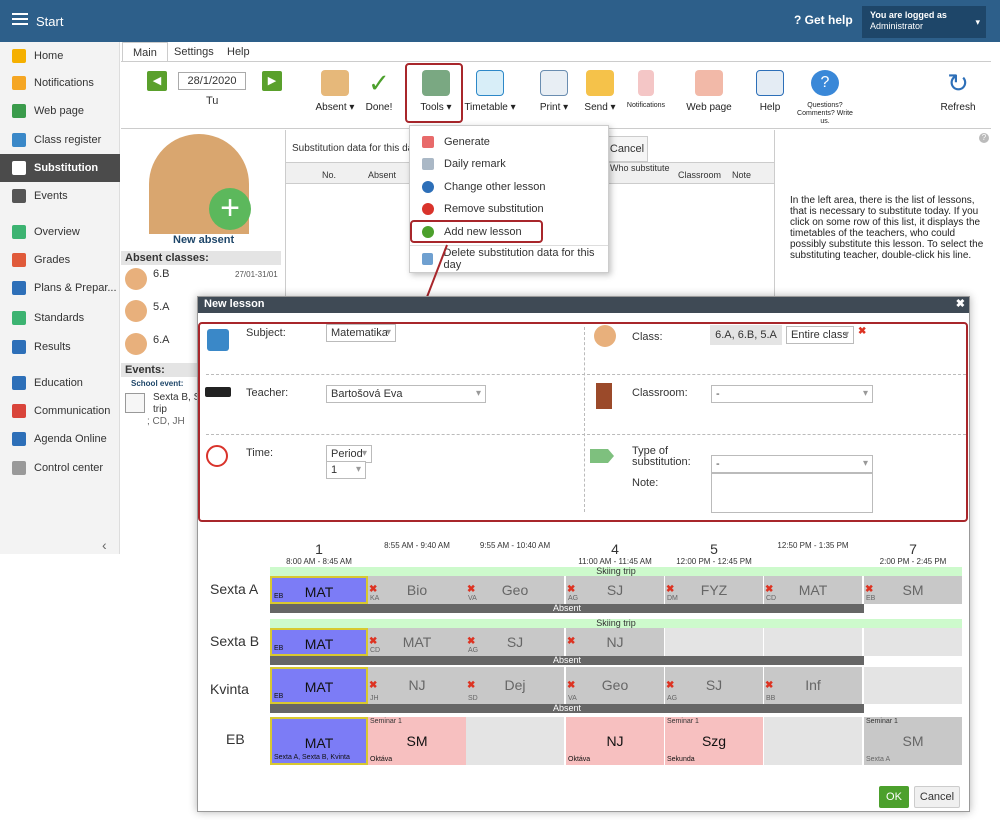 This screenshot has height=820, width=1000. I want to click on teacher-select: Bartošová Eva, so click(406, 394).